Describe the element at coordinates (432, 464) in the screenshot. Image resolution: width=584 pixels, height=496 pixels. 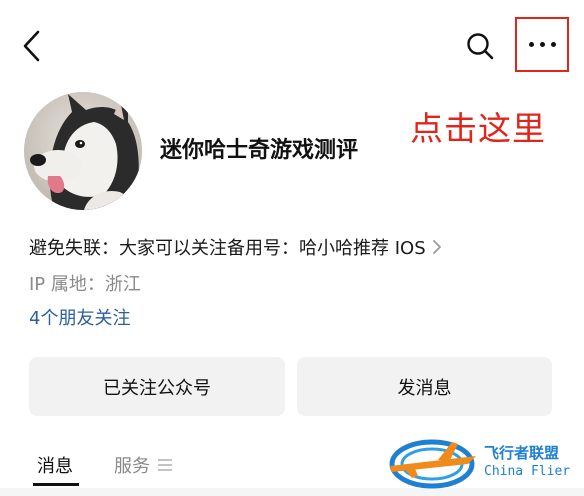
I see `airplane-logo-icon` at that location.